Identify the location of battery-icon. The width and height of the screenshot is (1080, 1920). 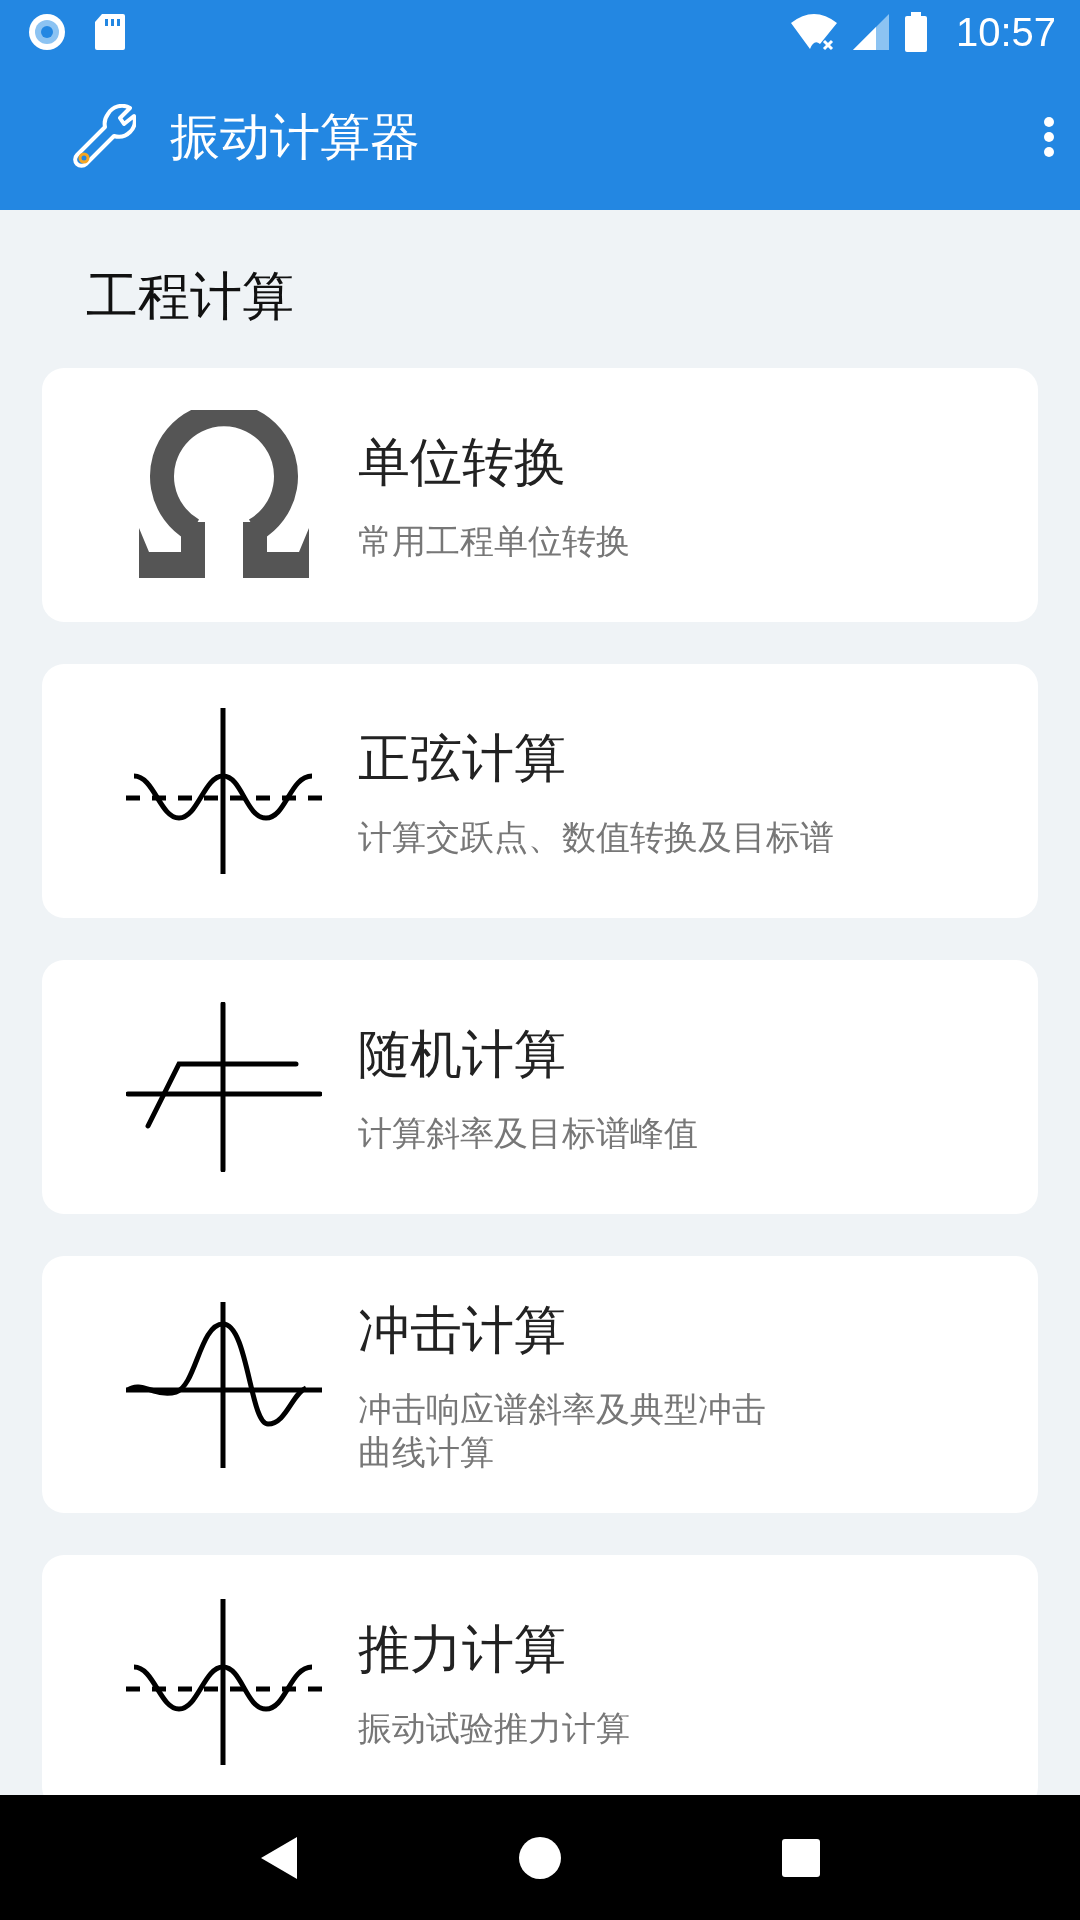
(915, 32).